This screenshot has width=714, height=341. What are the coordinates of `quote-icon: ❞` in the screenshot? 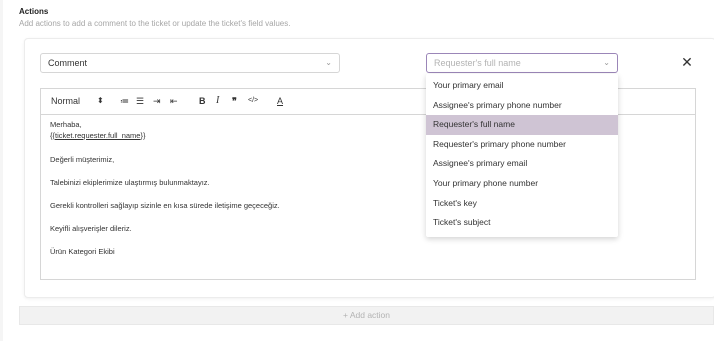 It's located at (234, 101).